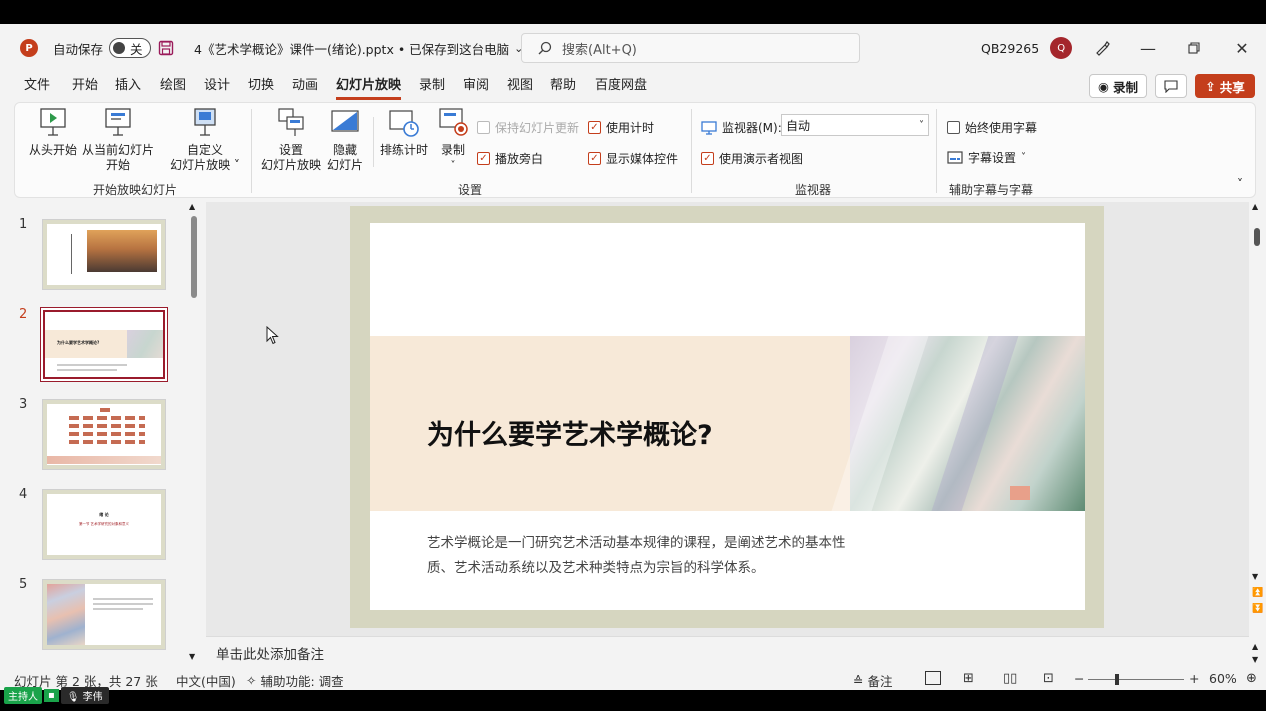 The width and height of the screenshot is (1266, 711). What do you see at coordinates (1048, 678) in the screenshot?
I see `slideshow-view-button: ⊡` at bounding box center [1048, 678].